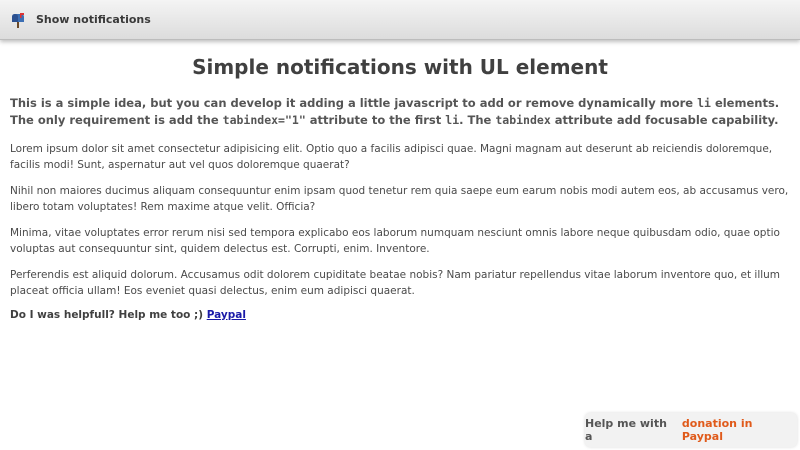  I want to click on donate-box: Help me with a donation in Paypal, so click(691, 430).